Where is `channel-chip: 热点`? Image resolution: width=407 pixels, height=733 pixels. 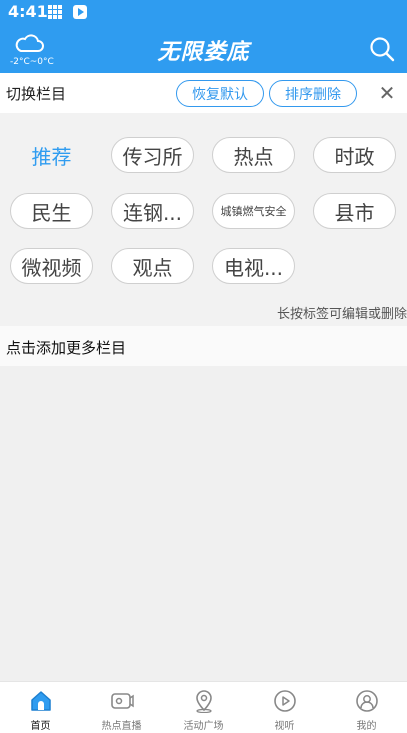
channel-chip: 热点 is located at coordinates (253, 155).